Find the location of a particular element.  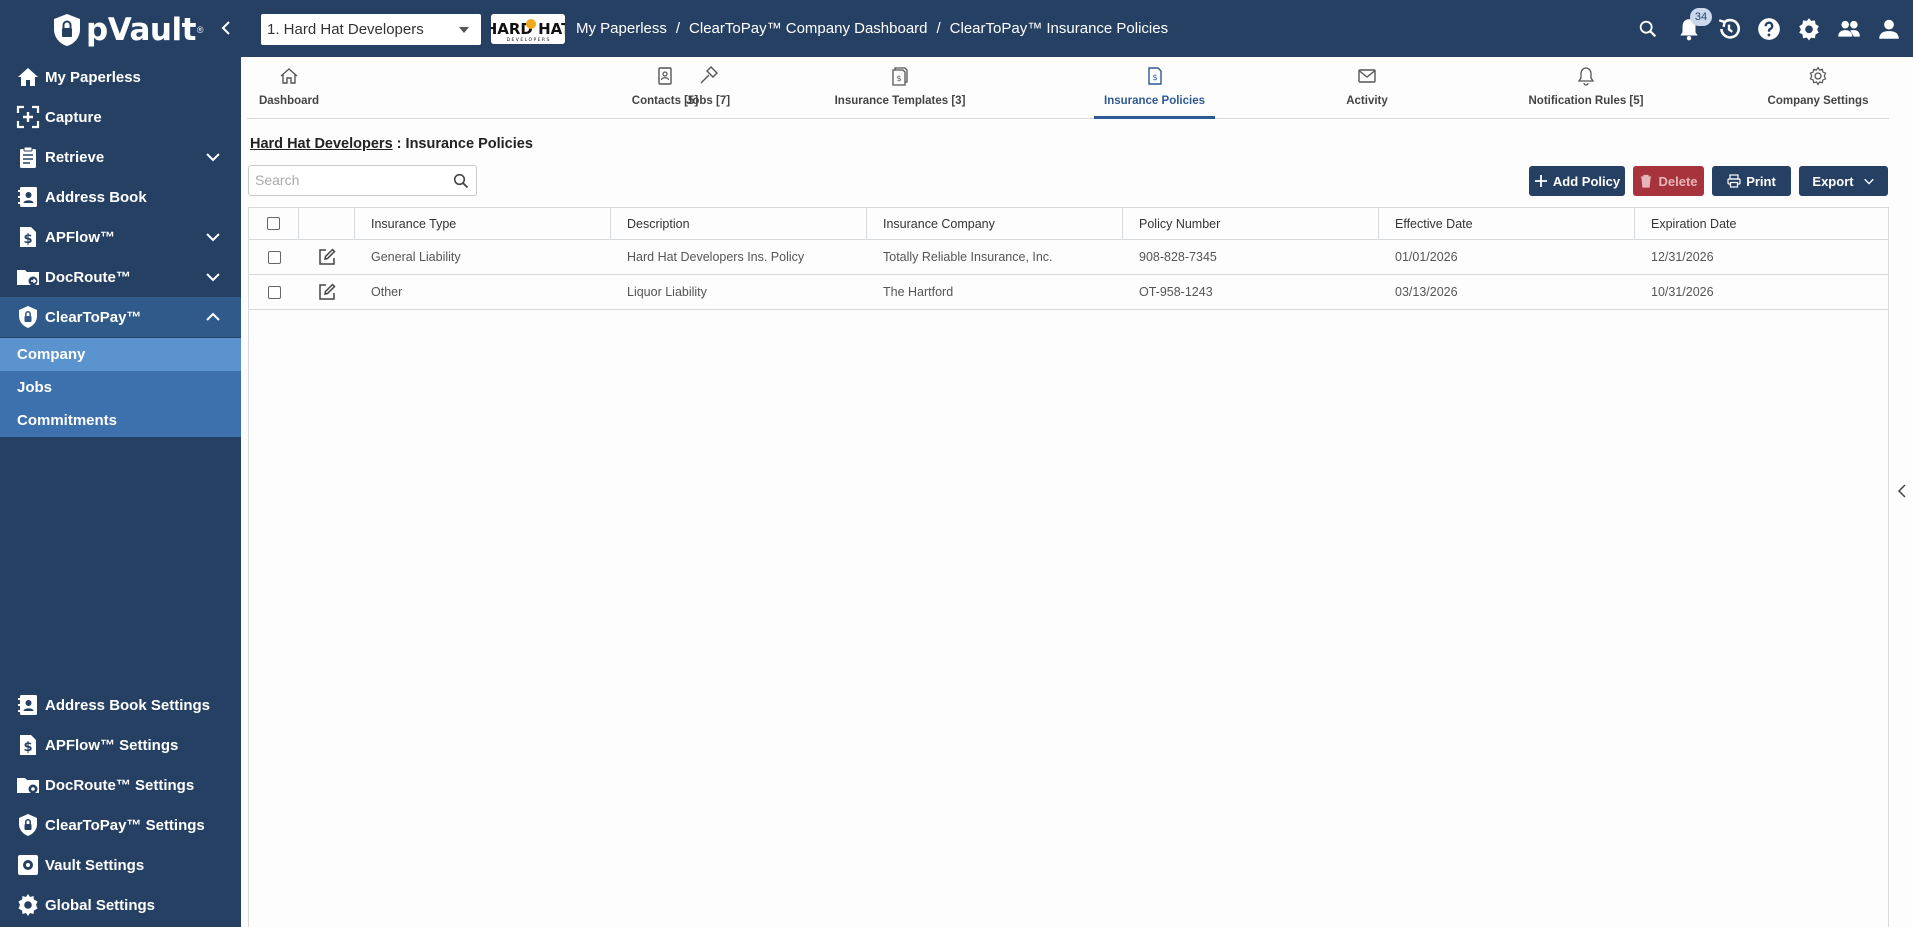

cell-effective-date: 03/13/2026 is located at coordinates (1426, 292).